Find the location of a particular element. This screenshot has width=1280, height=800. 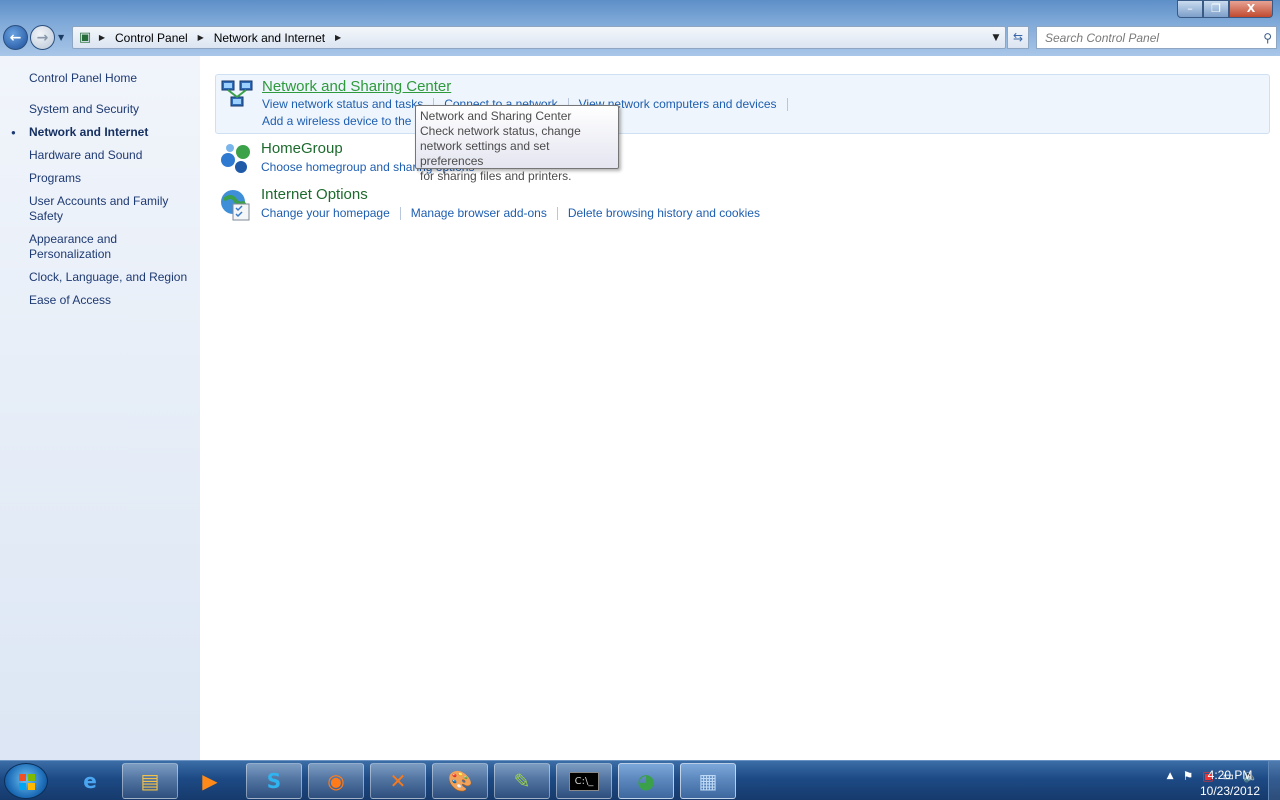

windows-logo-icon is located at coordinates (27, 782).